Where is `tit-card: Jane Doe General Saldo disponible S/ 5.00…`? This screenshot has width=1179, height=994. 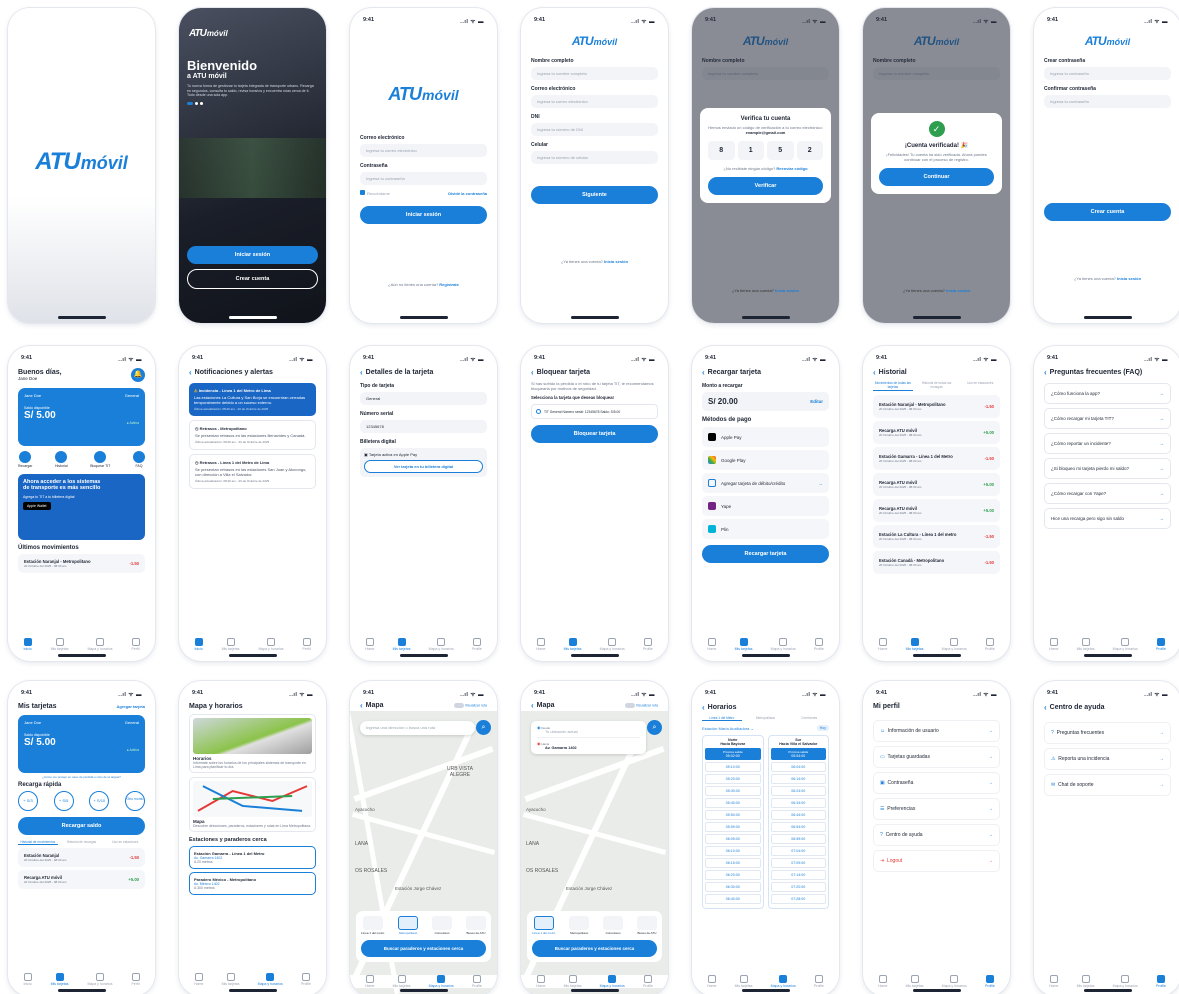
tit-card: Jane Doe General Saldo disponible S/ 5.00… is located at coordinates (81, 417).